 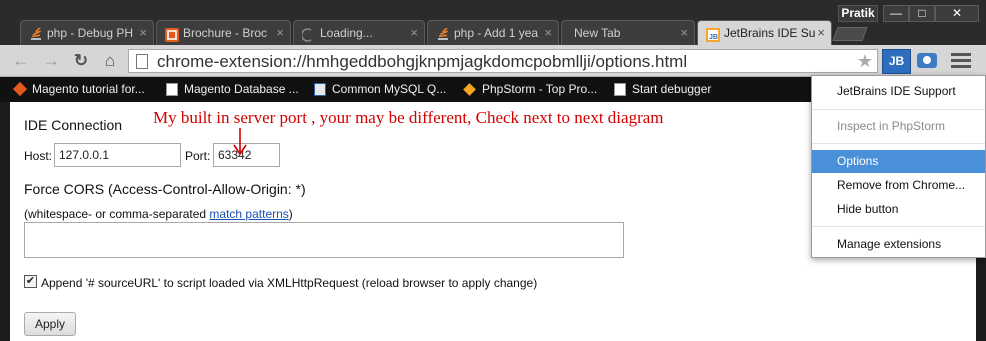 What do you see at coordinates (320, 89) in the screenshot?
I see `mysql-icon` at bounding box center [320, 89].